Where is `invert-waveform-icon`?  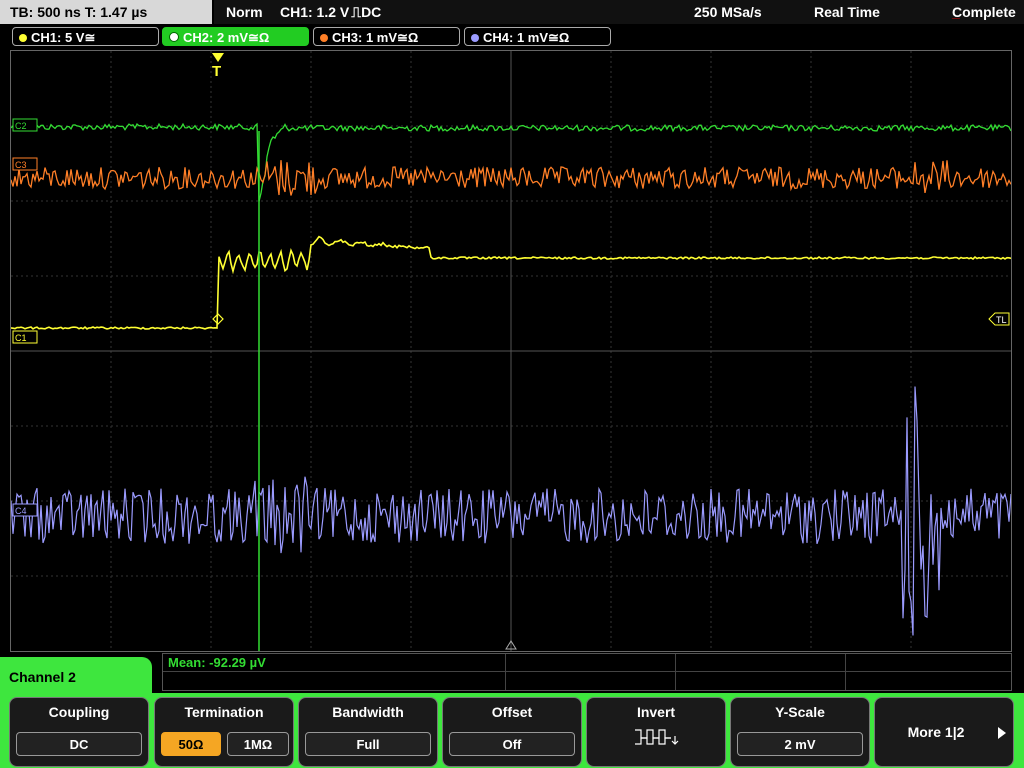
invert-waveform-icon is located at coordinates (657, 737).